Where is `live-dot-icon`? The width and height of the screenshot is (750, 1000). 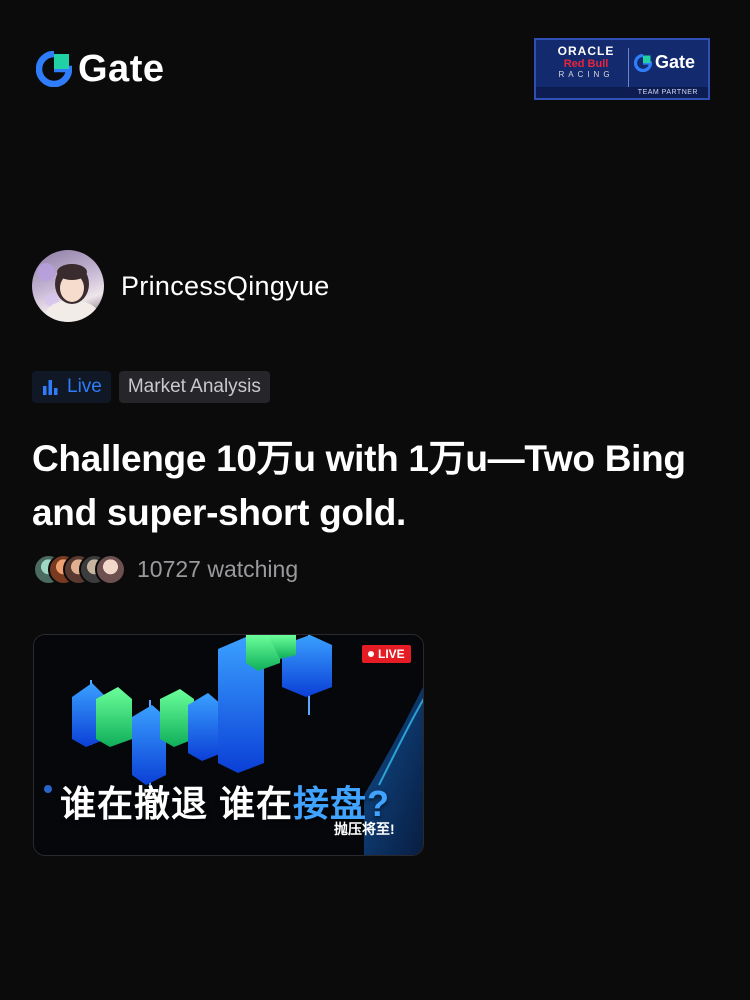 live-dot-icon is located at coordinates (371, 654).